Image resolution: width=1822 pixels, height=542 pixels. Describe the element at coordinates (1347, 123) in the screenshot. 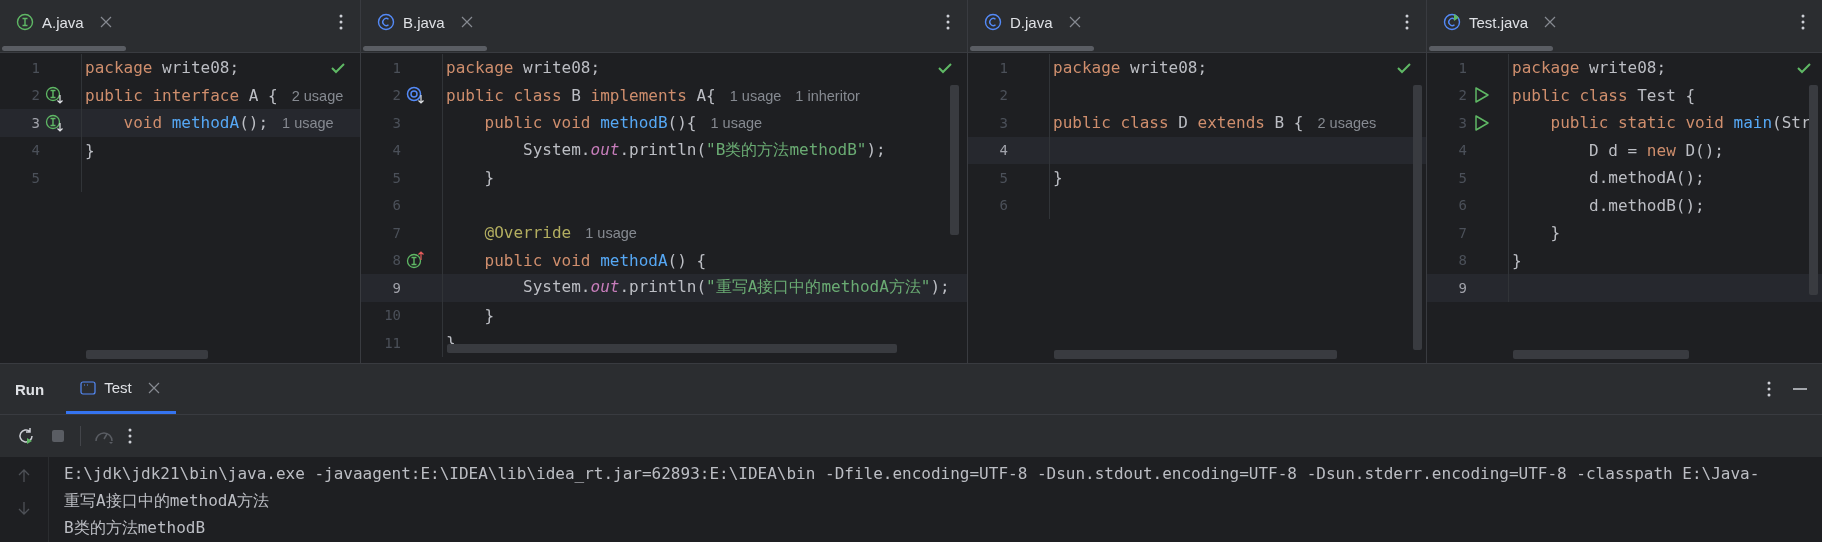

I see `usage-hint: 2 usages` at that location.